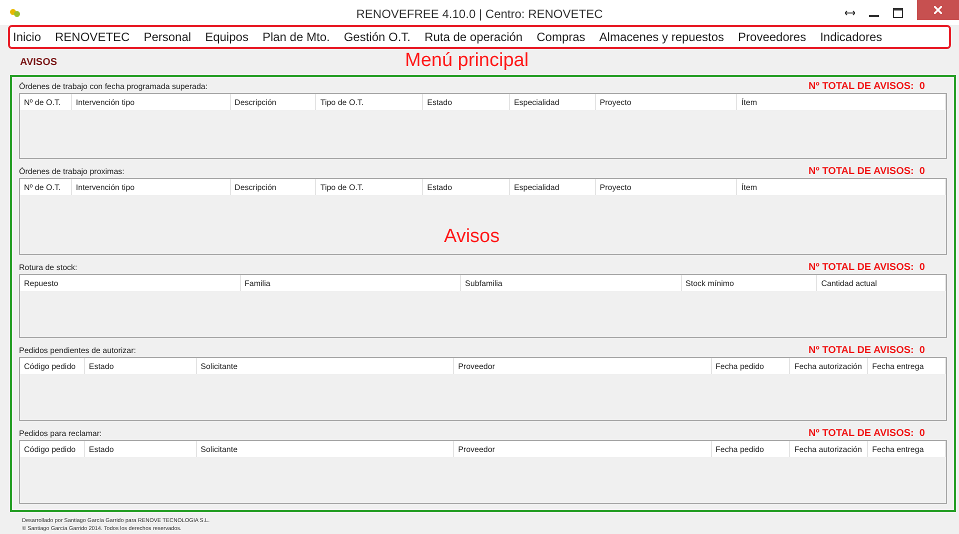 This screenshot has width=959, height=534. Describe the element at coordinates (351, 283) in the screenshot. I see `column-header: Familia` at that location.